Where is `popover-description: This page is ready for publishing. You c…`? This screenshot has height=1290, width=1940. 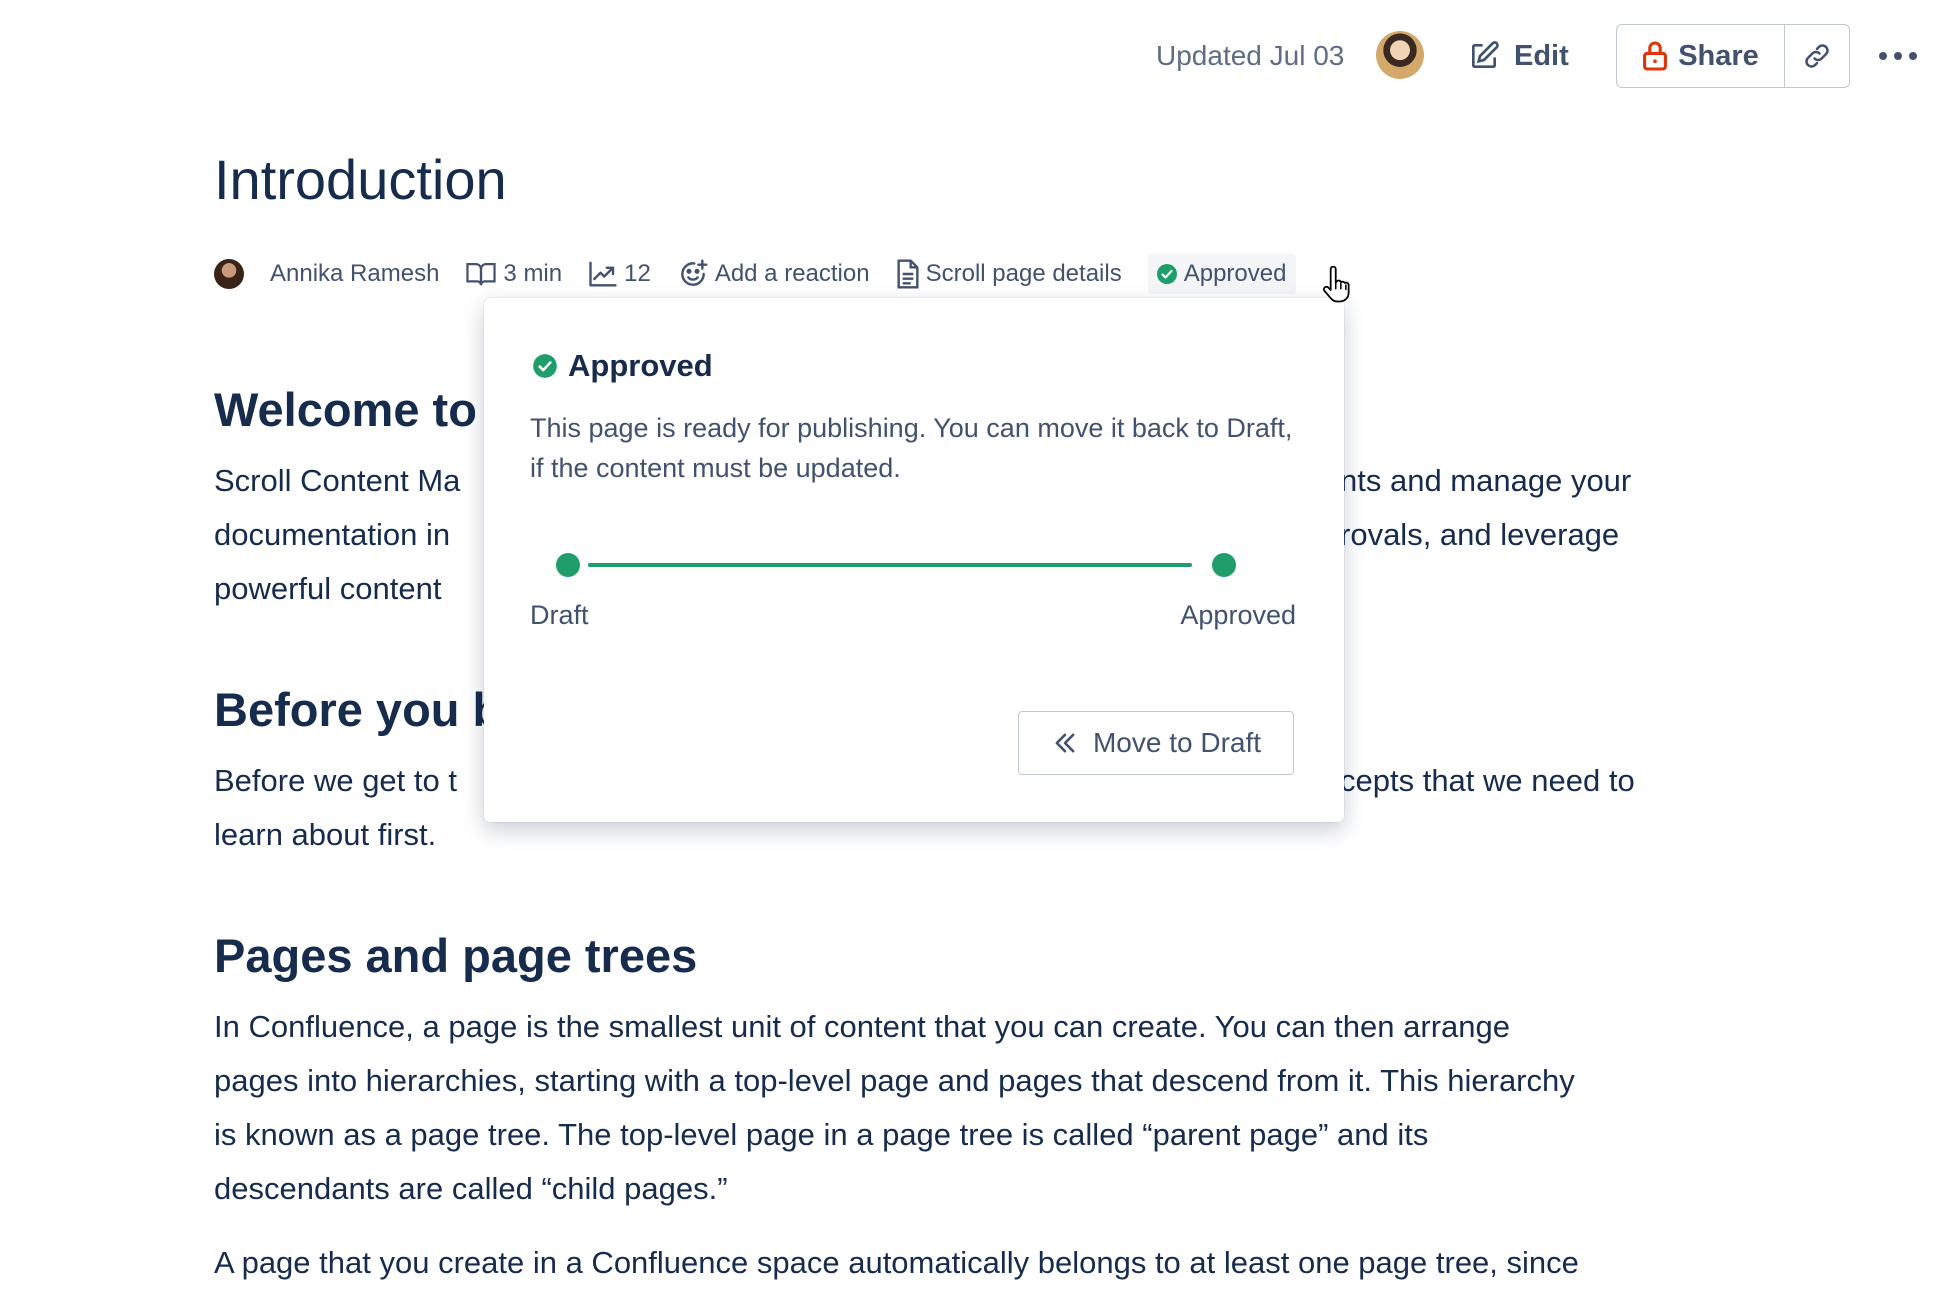
popover-description: This page is ready for publishing. You c… is located at coordinates (911, 448).